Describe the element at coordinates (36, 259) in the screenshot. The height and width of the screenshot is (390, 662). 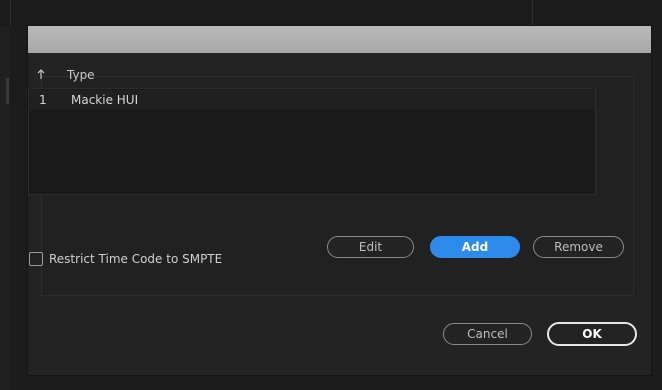
I see `restrict-timecode-checkbox` at that location.